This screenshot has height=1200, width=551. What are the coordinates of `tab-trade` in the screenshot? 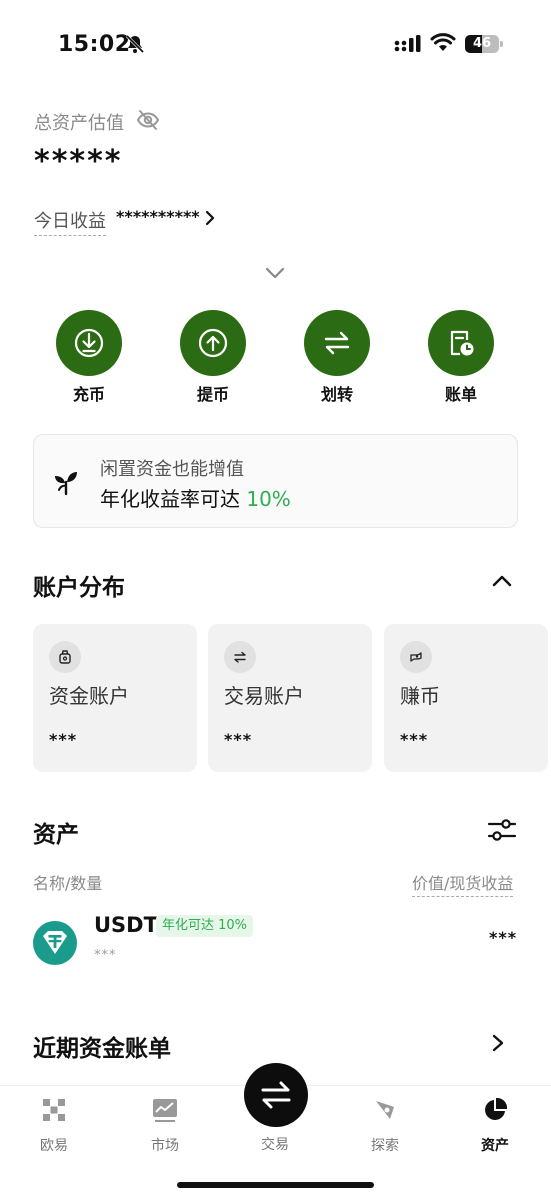 It's located at (276, 1095).